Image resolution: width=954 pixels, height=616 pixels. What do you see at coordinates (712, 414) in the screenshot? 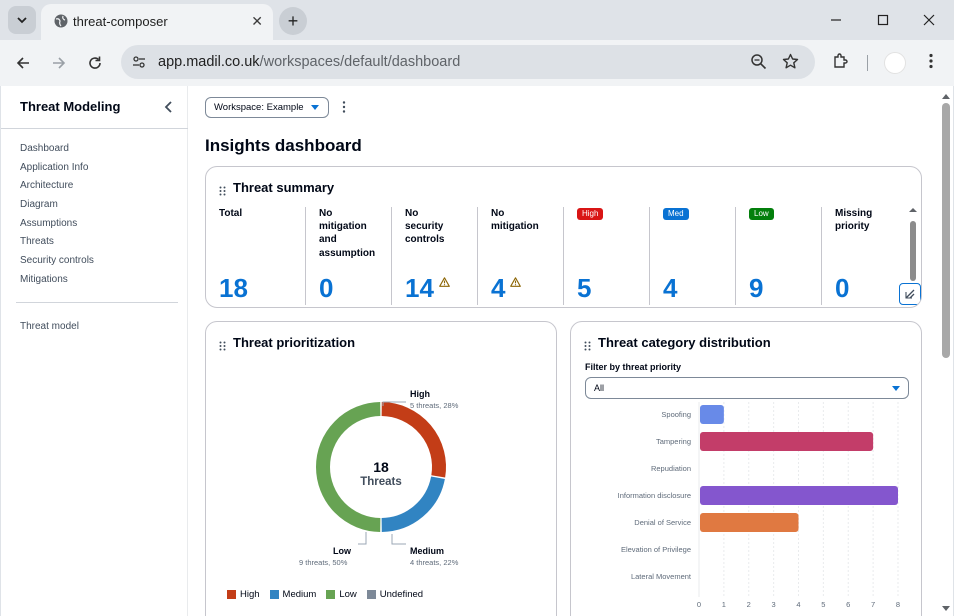
I see `bar-spoofing` at bounding box center [712, 414].